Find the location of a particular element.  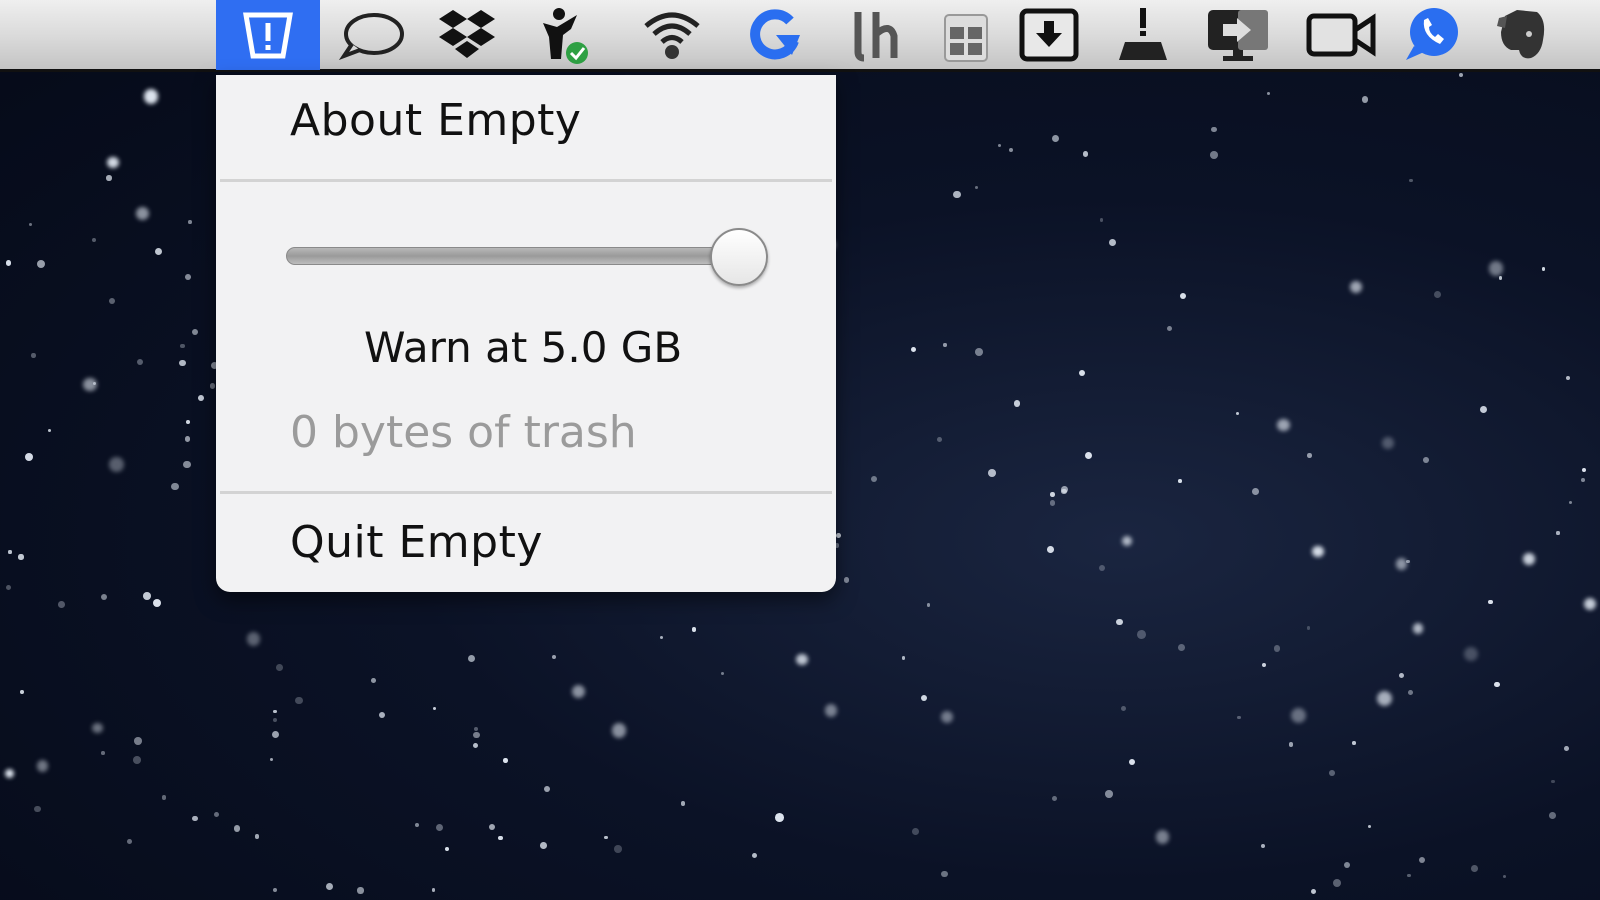

messages-menu-extra is located at coordinates (372, 35).